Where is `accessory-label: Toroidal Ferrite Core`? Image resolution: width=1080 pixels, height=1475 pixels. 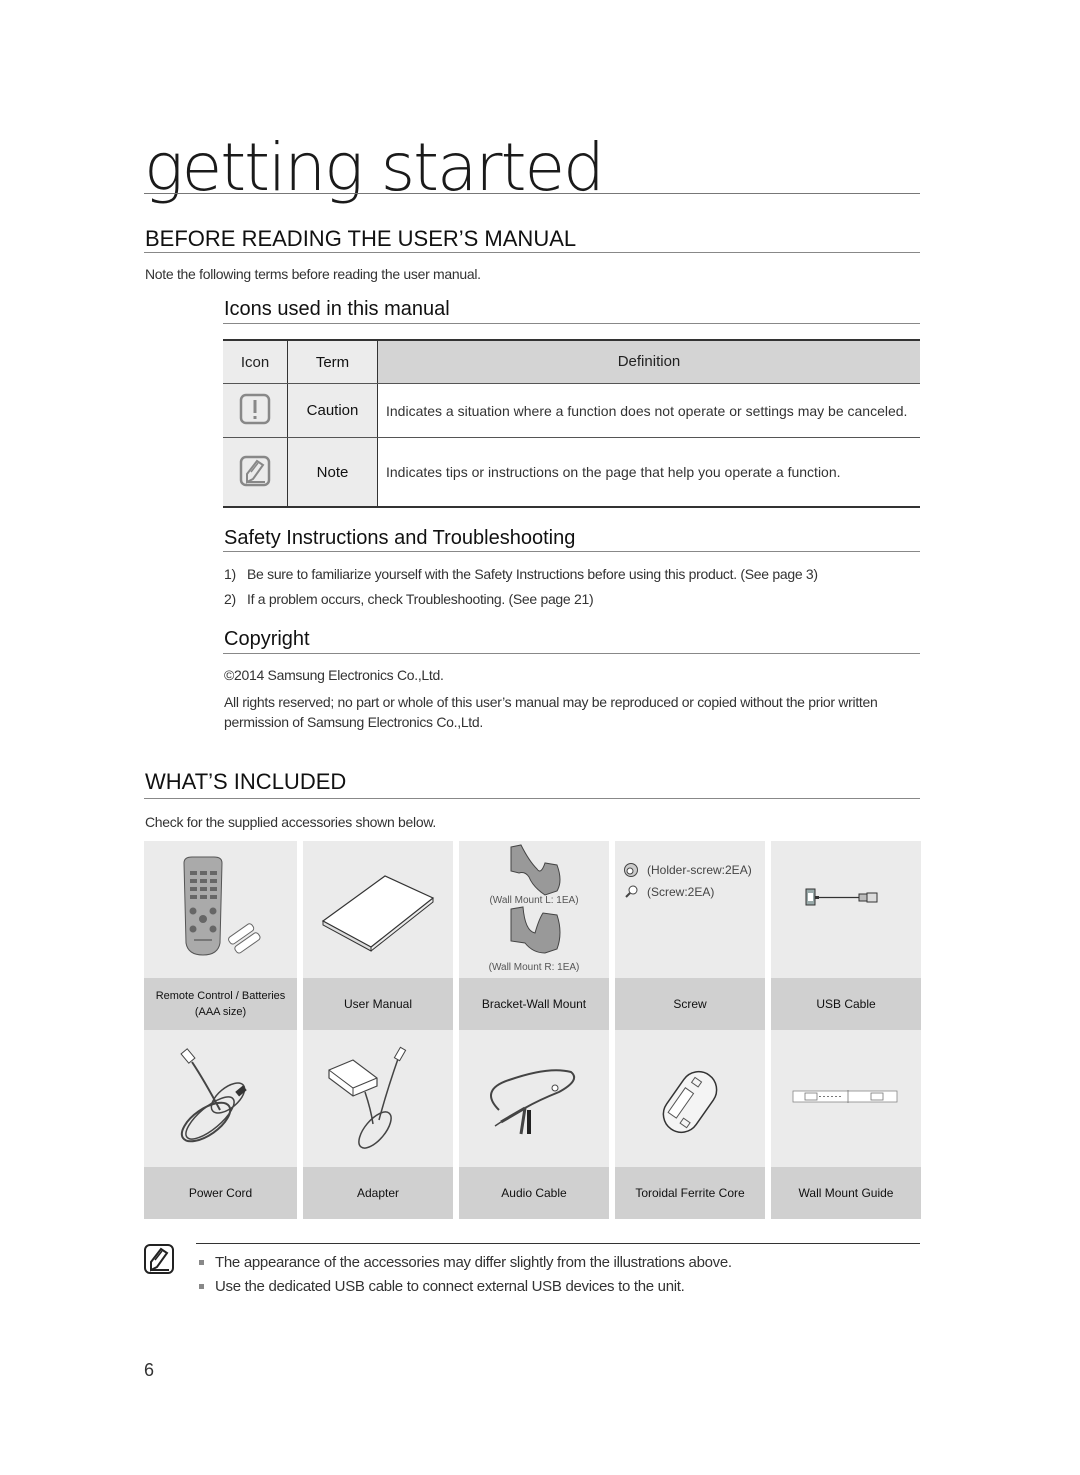 accessory-label: Toroidal Ferrite Core is located at coordinates (690, 1193).